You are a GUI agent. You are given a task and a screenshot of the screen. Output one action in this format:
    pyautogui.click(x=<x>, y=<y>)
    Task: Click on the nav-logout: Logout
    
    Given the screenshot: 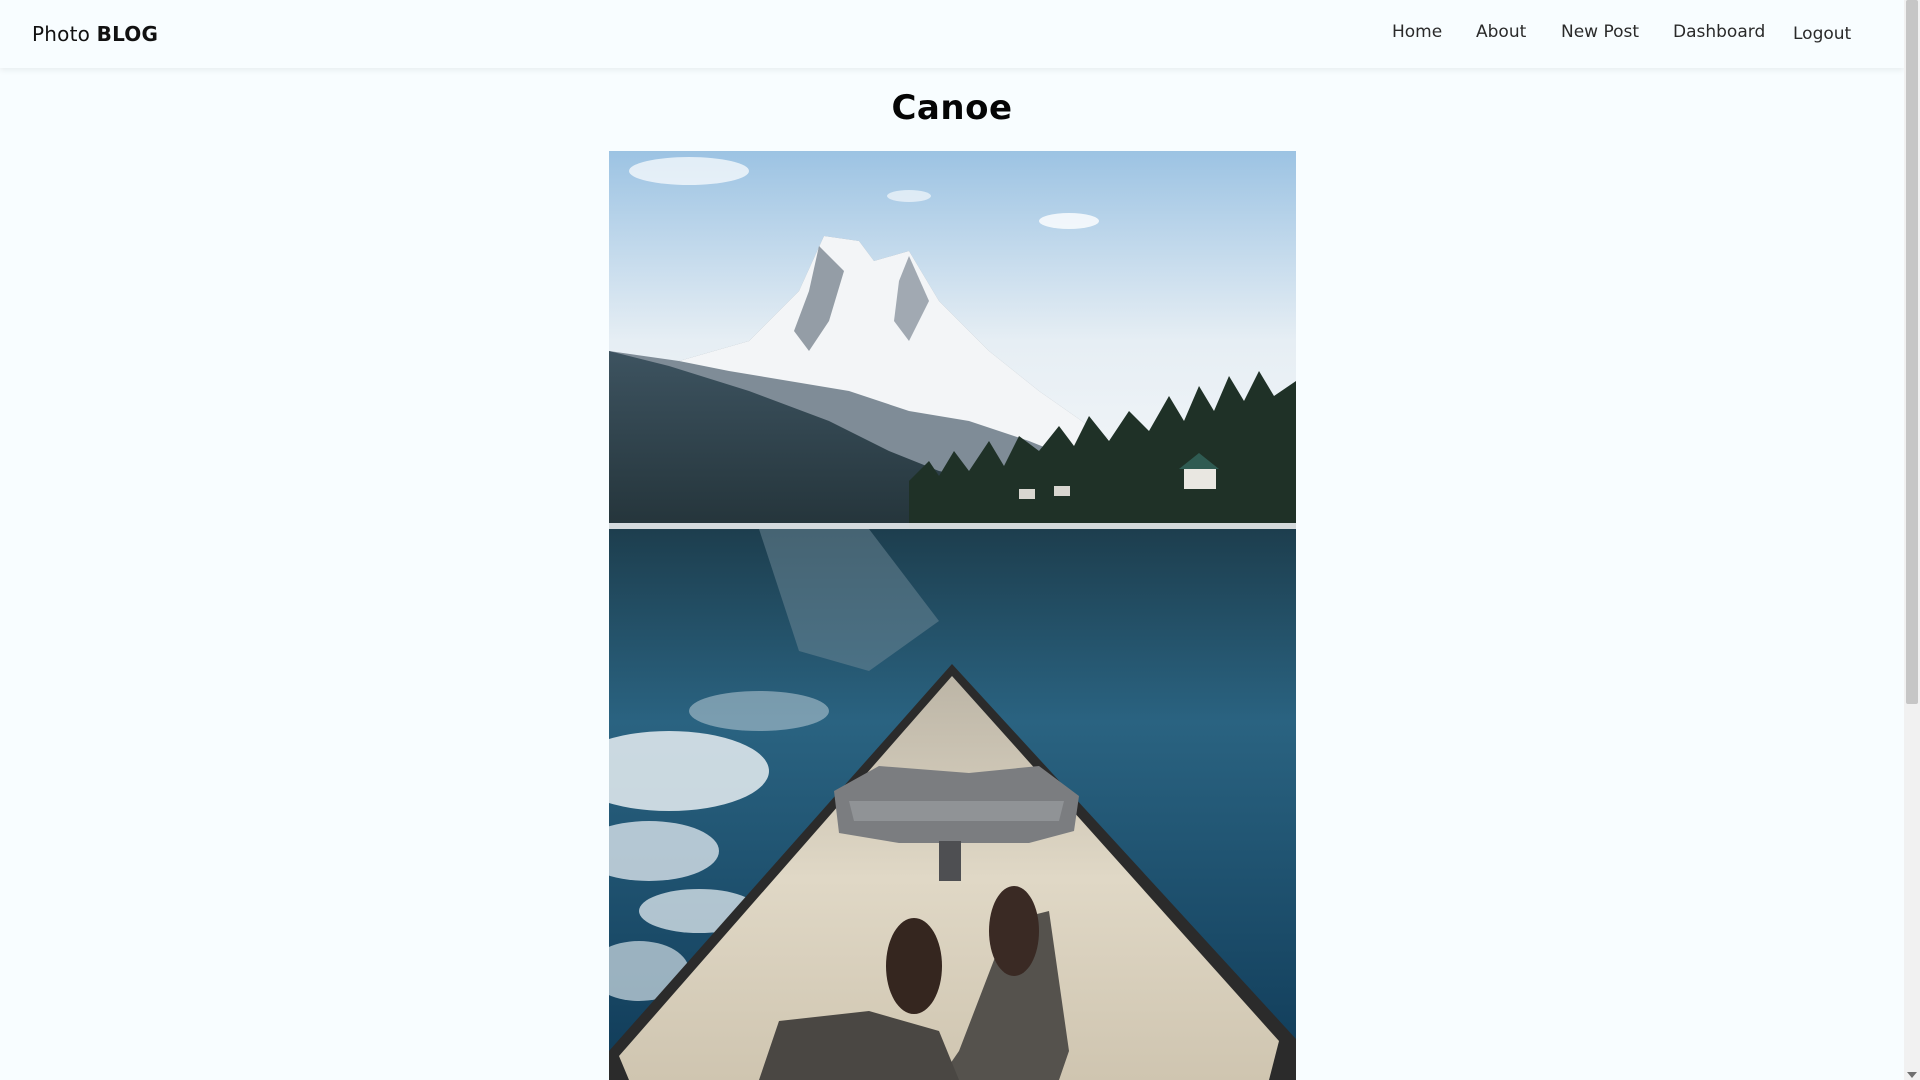 What is the action you would take?
    pyautogui.click(x=1822, y=34)
    